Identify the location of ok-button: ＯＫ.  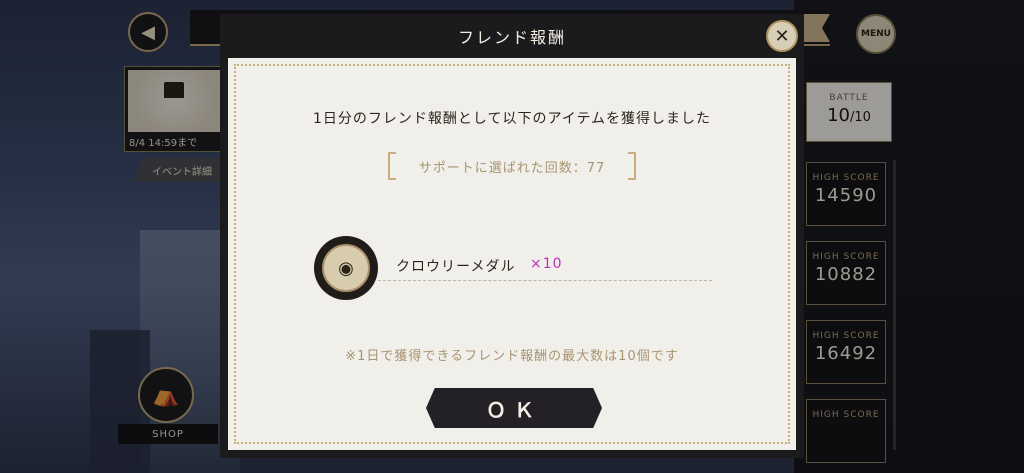
(514, 408).